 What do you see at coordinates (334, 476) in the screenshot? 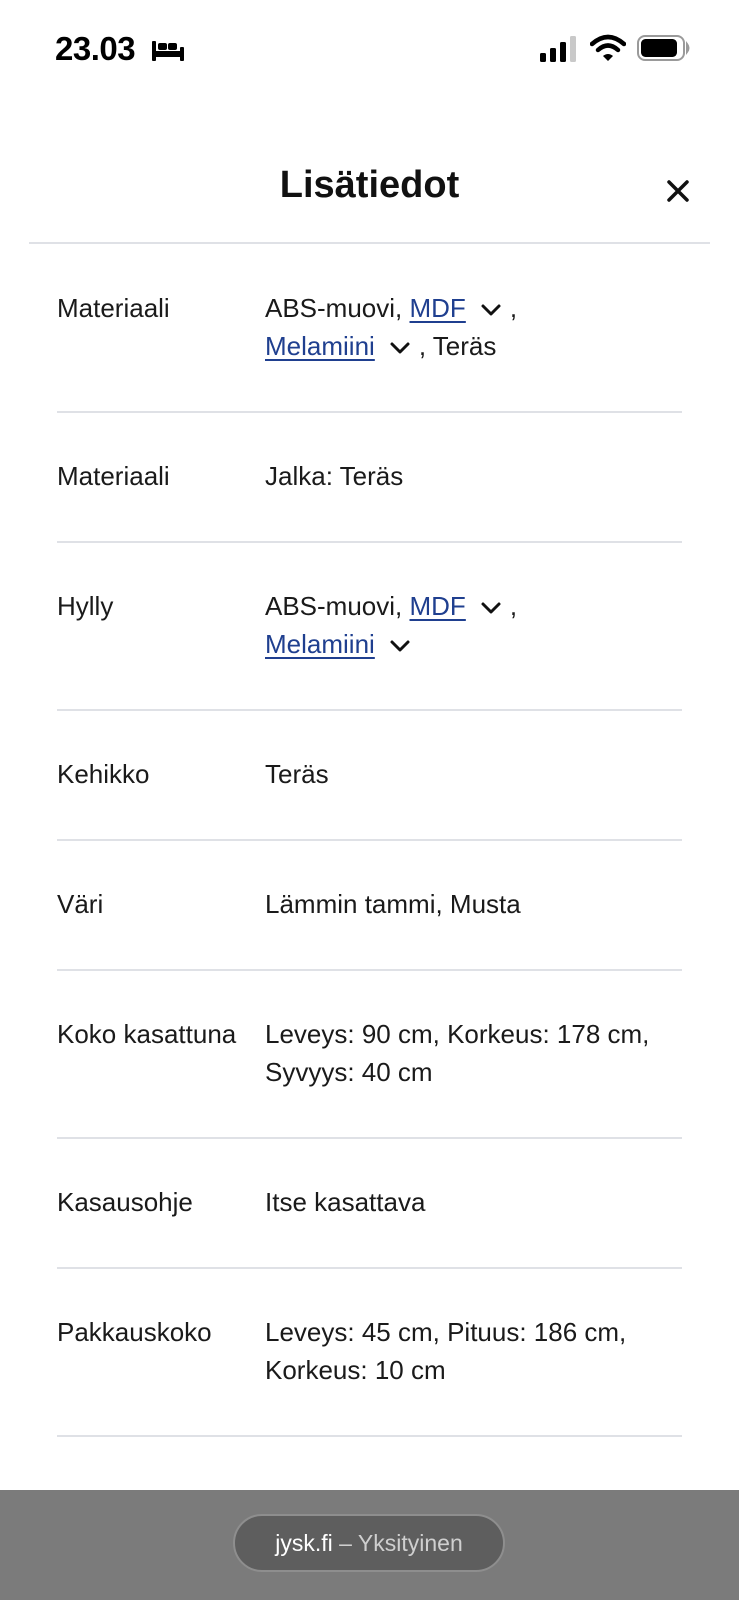
I see `spec-value: Jalka: Teräs` at bounding box center [334, 476].